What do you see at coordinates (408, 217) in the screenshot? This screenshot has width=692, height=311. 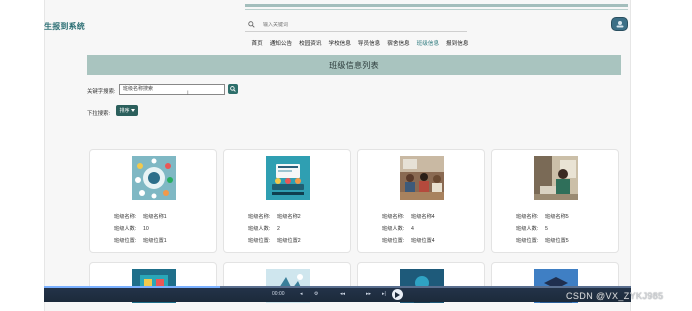 I see `class-name-row: 班级名称: 班级名称4` at bounding box center [408, 217].